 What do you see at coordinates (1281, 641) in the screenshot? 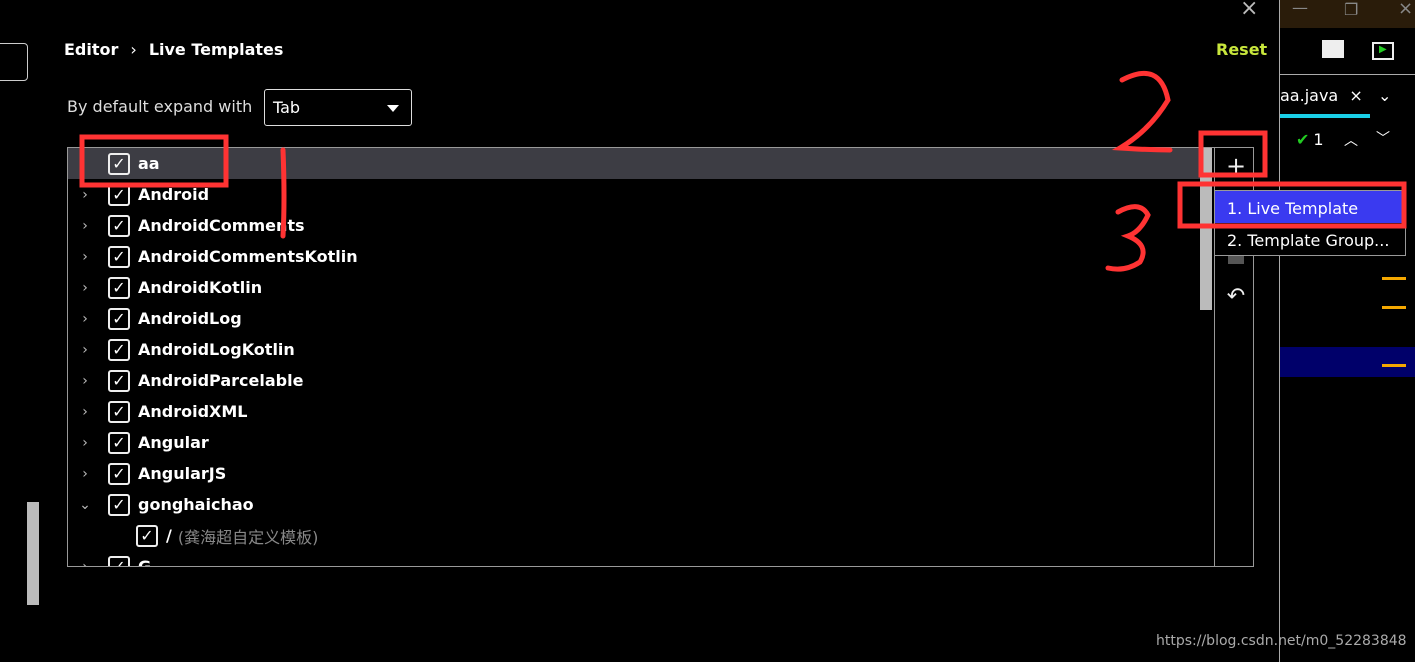
I see `watermark: https://blog.csdn.net/m0_52283848` at bounding box center [1281, 641].